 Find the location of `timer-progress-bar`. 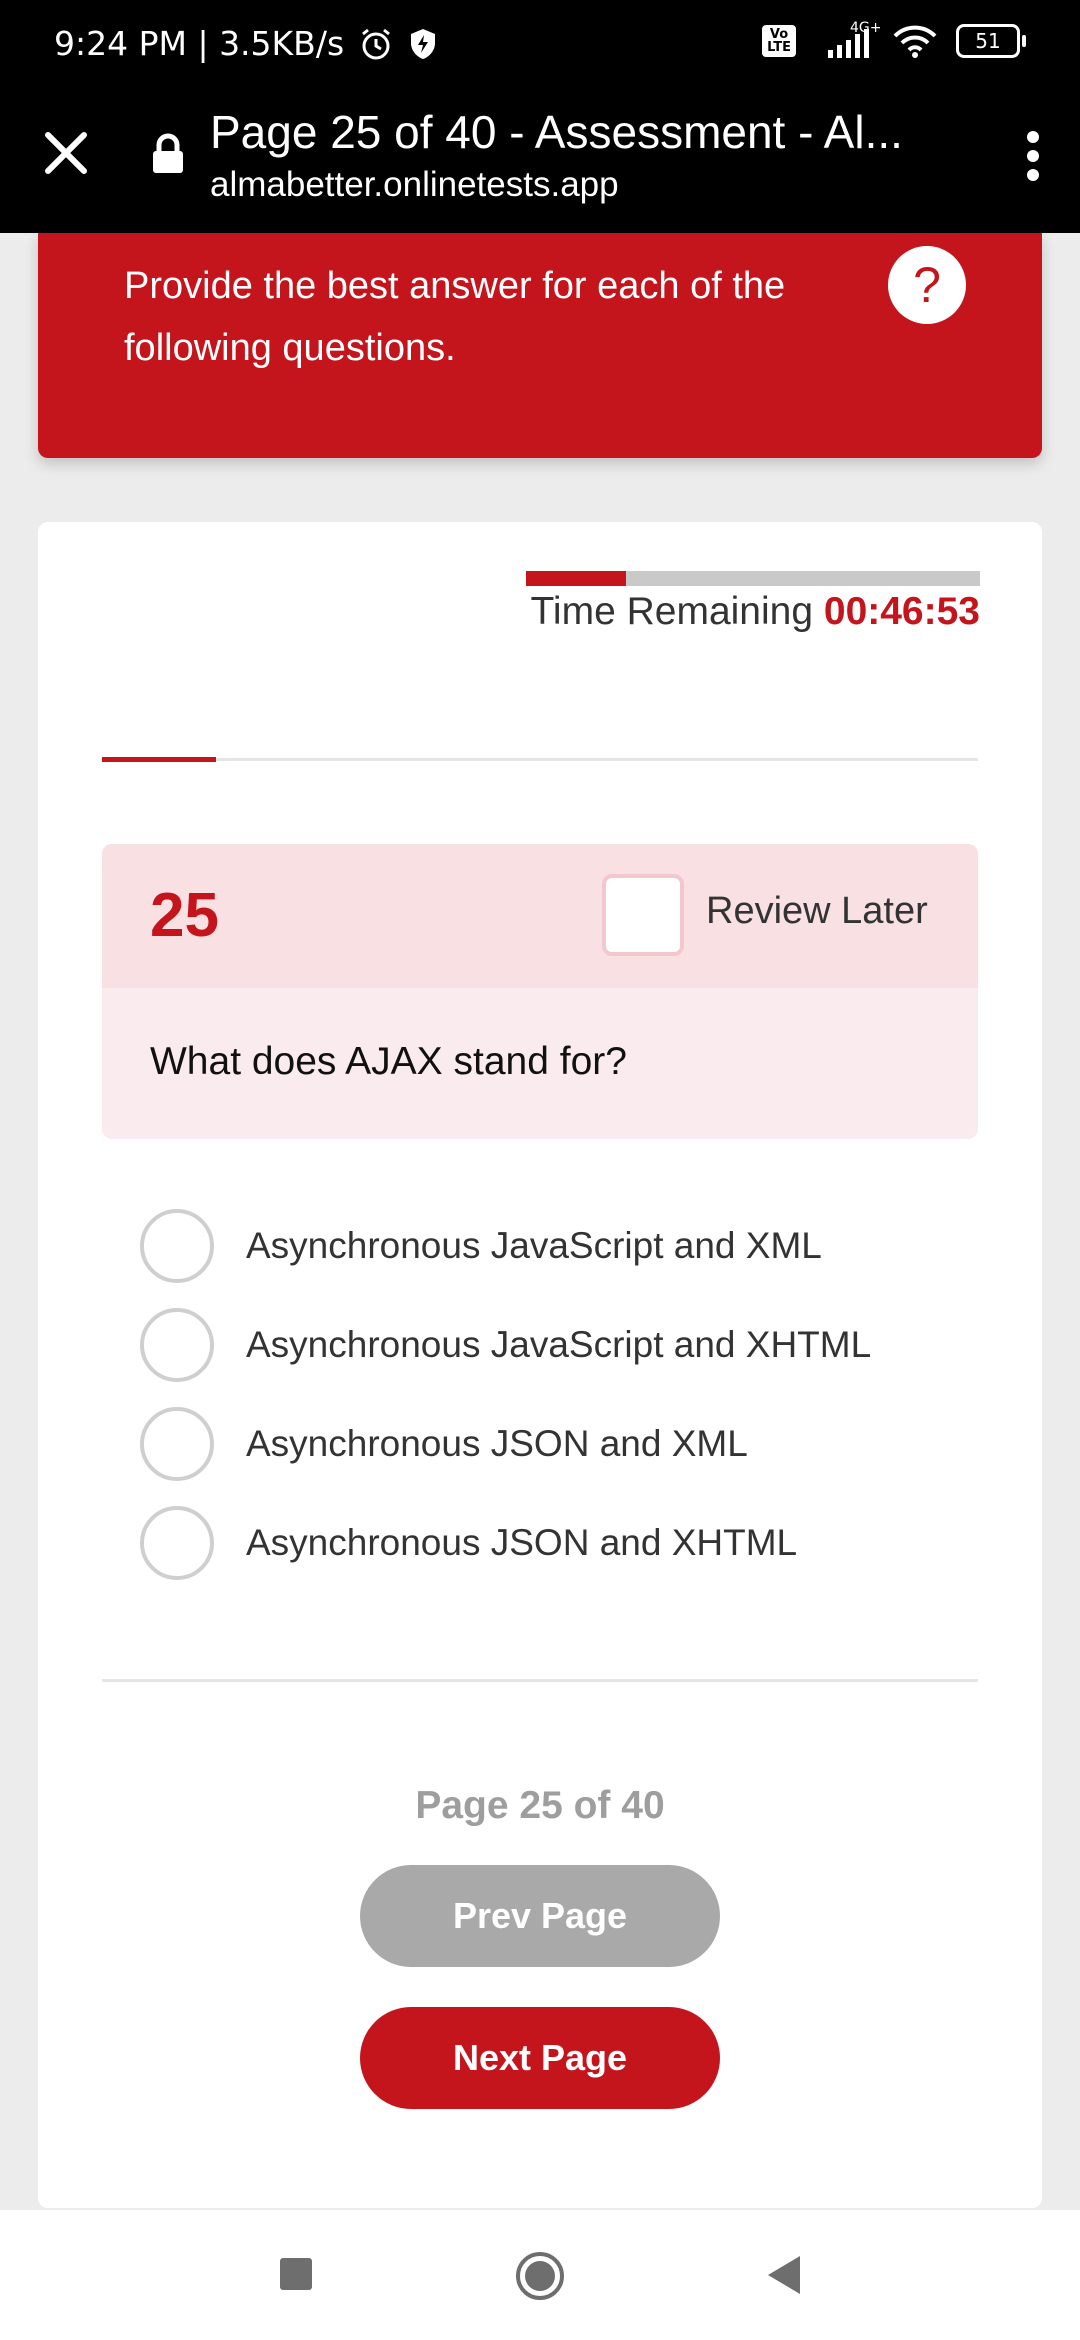

timer-progress-bar is located at coordinates (753, 578).